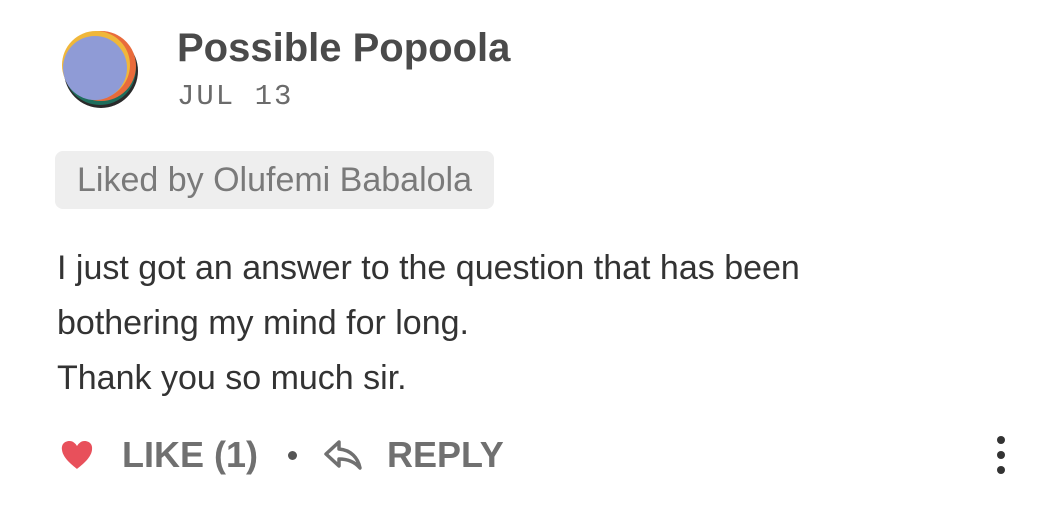 The image size is (1064, 530). What do you see at coordinates (293, 455) in the screenshot?
I see `separator-dot` at bounding box center [293, 455].